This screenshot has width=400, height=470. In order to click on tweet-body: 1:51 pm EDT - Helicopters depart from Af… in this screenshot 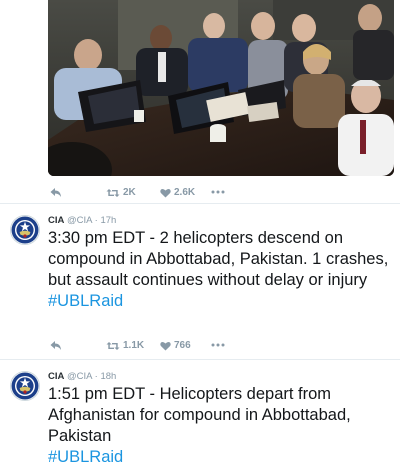, I will do `click(199, 415)`.